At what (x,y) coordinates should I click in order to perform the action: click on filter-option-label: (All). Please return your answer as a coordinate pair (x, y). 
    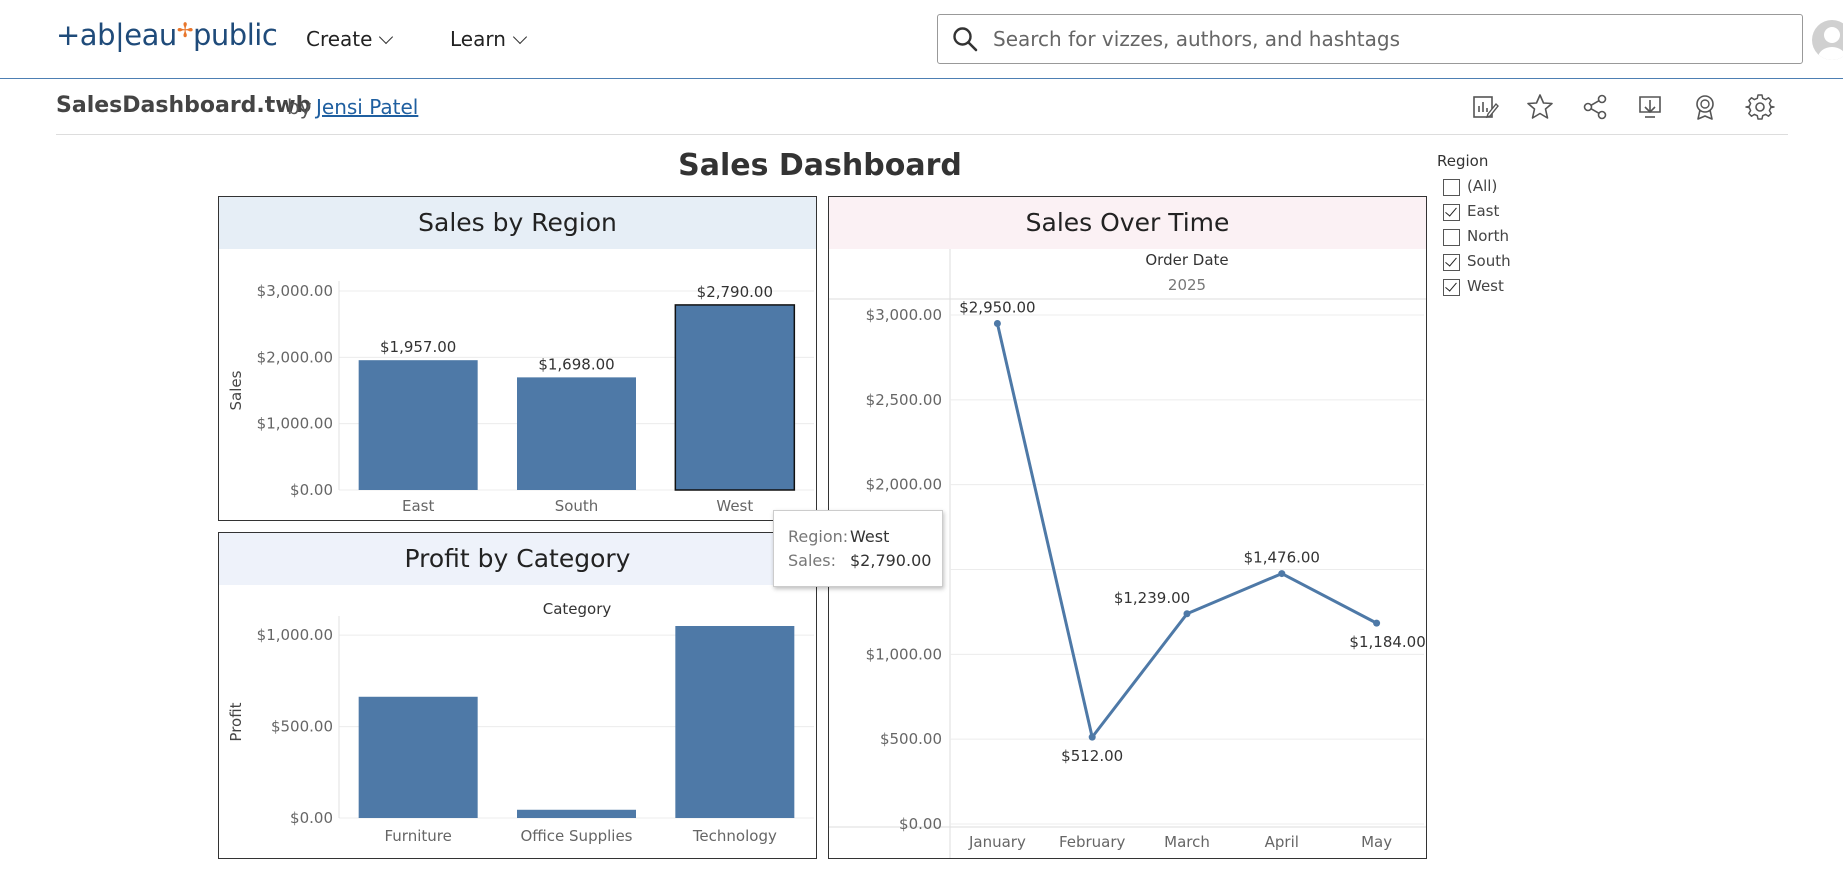
    Looking at the image, I should click on (1482, 186).